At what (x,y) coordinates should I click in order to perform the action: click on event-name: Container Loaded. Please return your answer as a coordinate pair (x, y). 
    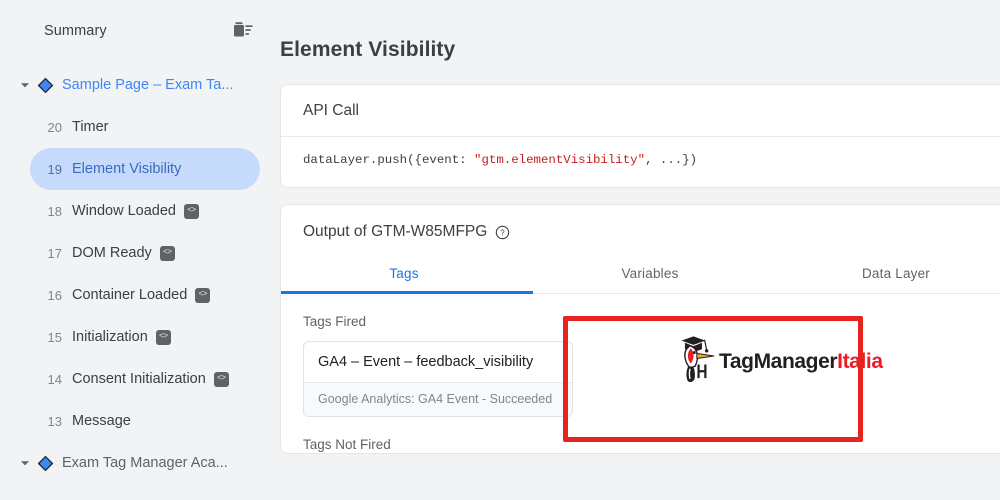
    Looking at the image, I should click on (130, 295).